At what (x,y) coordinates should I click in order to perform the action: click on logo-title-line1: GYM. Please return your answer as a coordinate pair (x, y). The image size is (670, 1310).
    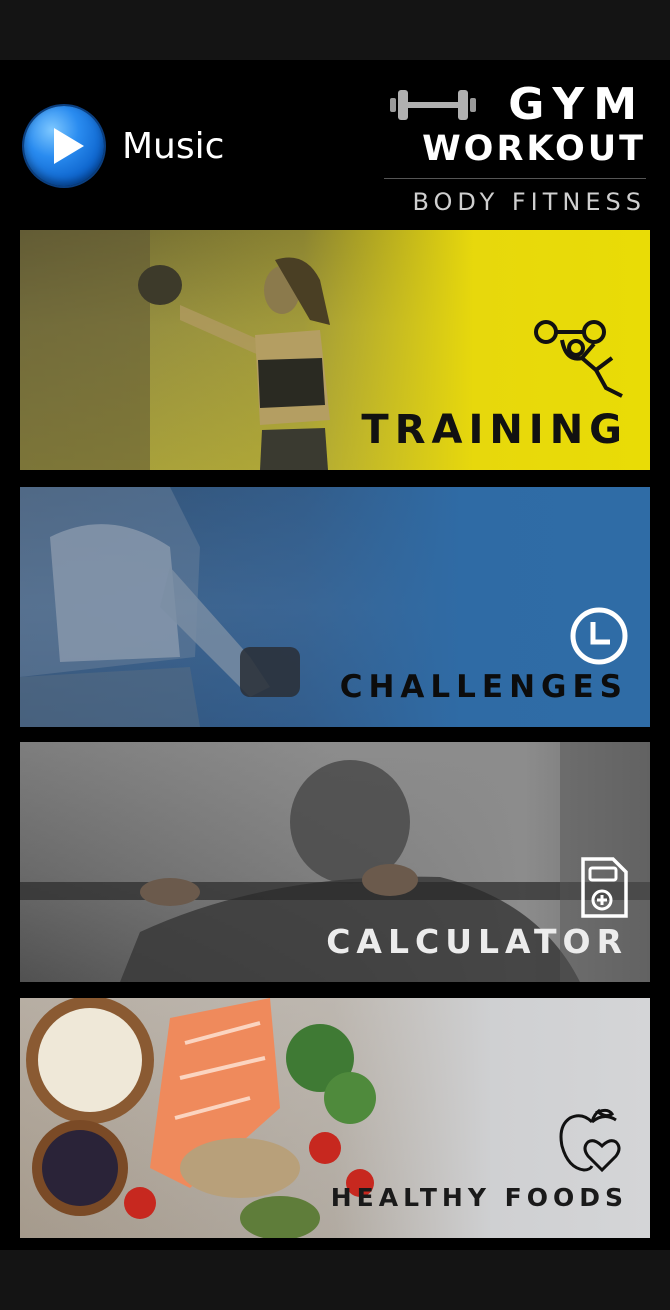
    Looking at the image, I should click on (577, 104).